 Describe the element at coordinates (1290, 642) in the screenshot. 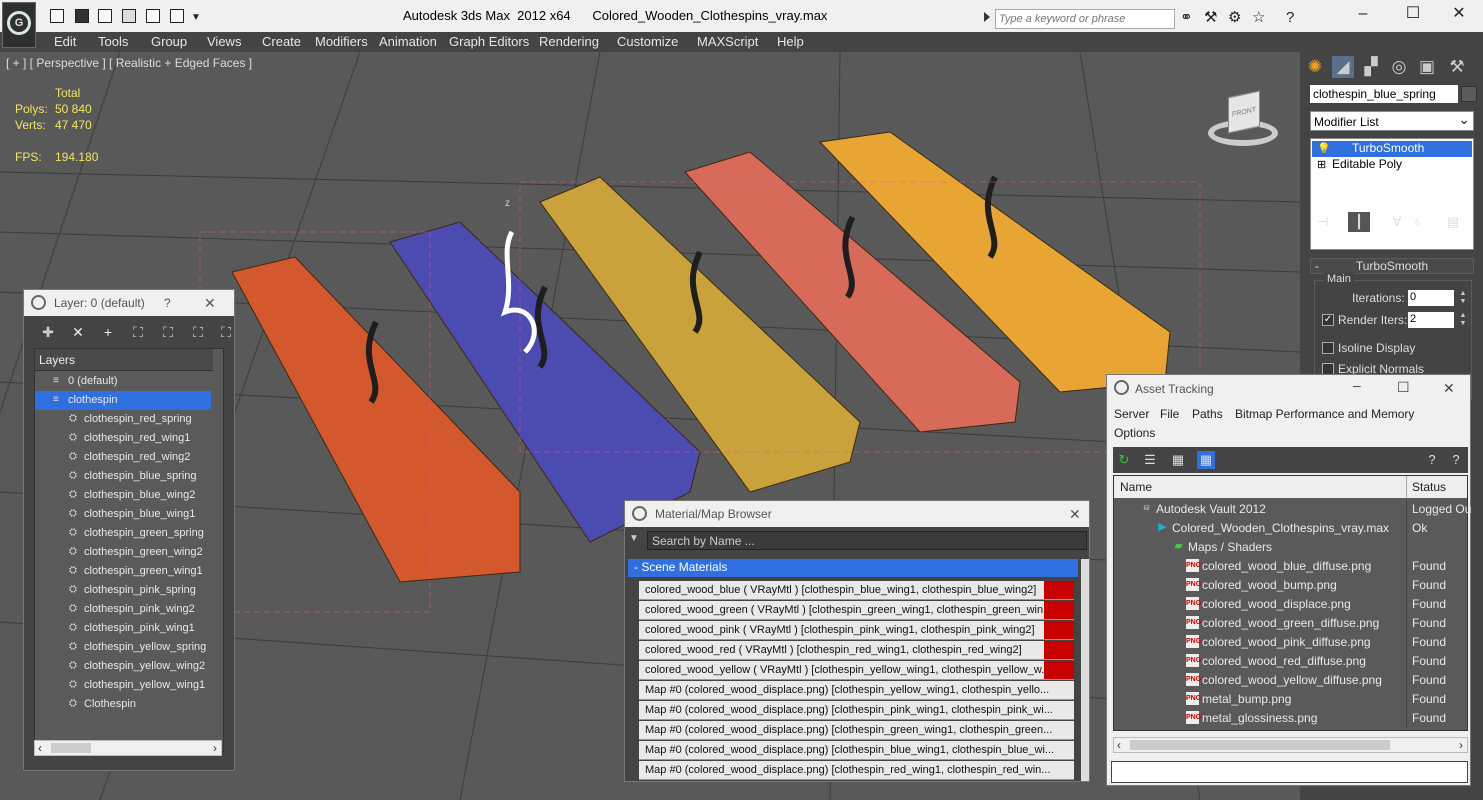

I see `asset-row: PNG colored_wood_pink_diffuse.png Found` at that location.